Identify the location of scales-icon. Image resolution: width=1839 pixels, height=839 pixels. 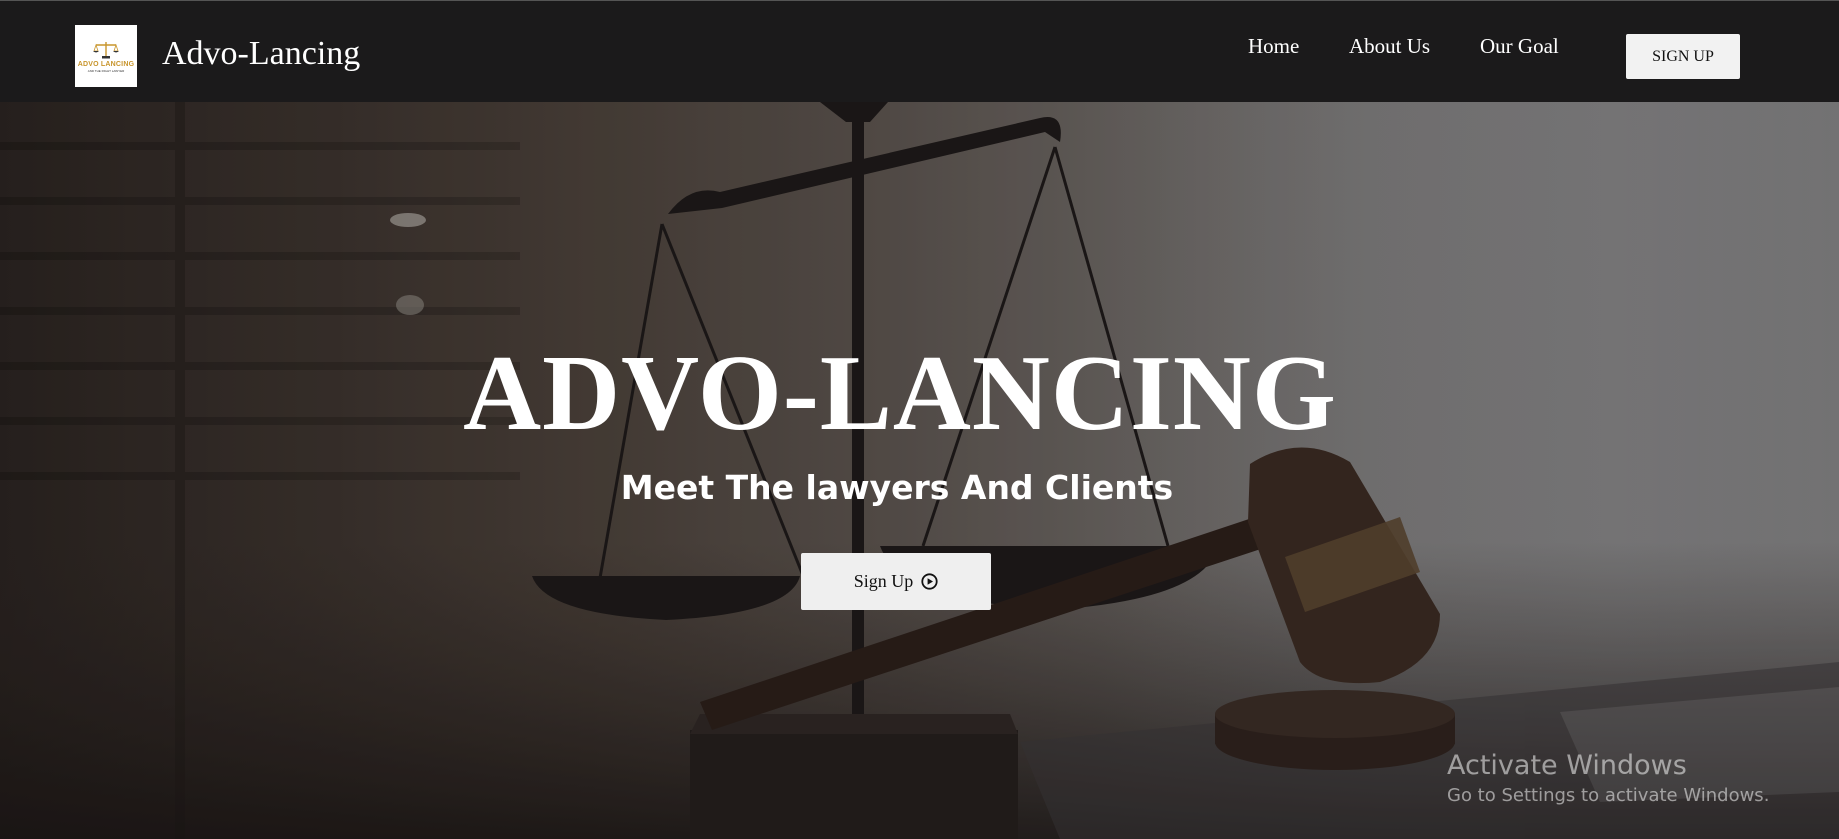
(106, 49).